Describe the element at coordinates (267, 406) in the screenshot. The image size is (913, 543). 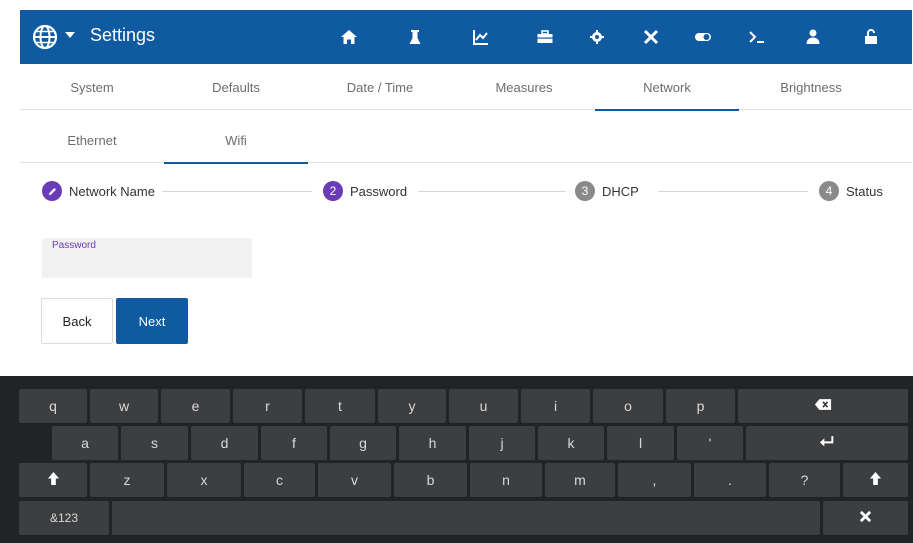
I see `key-r: r` at that location.